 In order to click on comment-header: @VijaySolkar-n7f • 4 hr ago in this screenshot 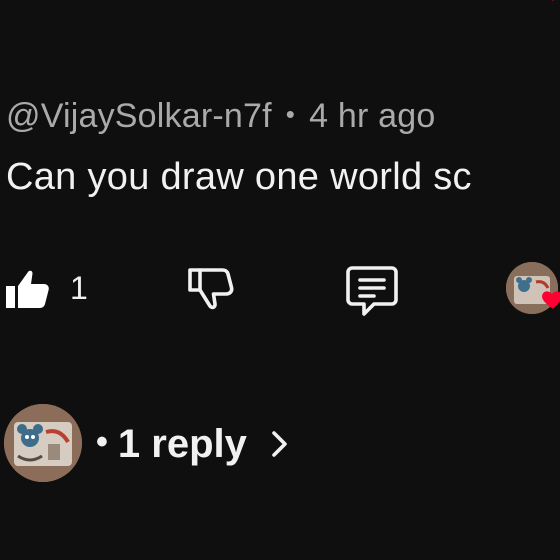, I will do `click(220, 116)`.